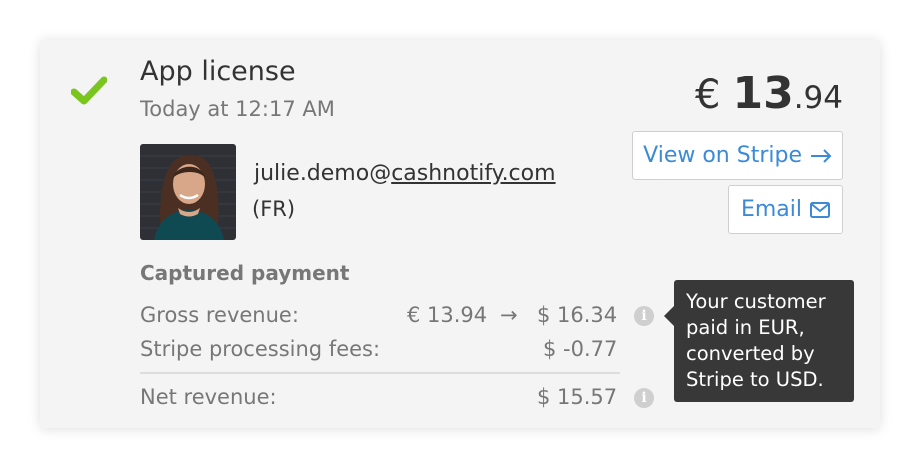 The width and height of the screenshot is (920, 468). What do you see at coordinates (509, 315) in the screenshot?
I see `conversion-arrow: →` at bounding box center [509, 315].